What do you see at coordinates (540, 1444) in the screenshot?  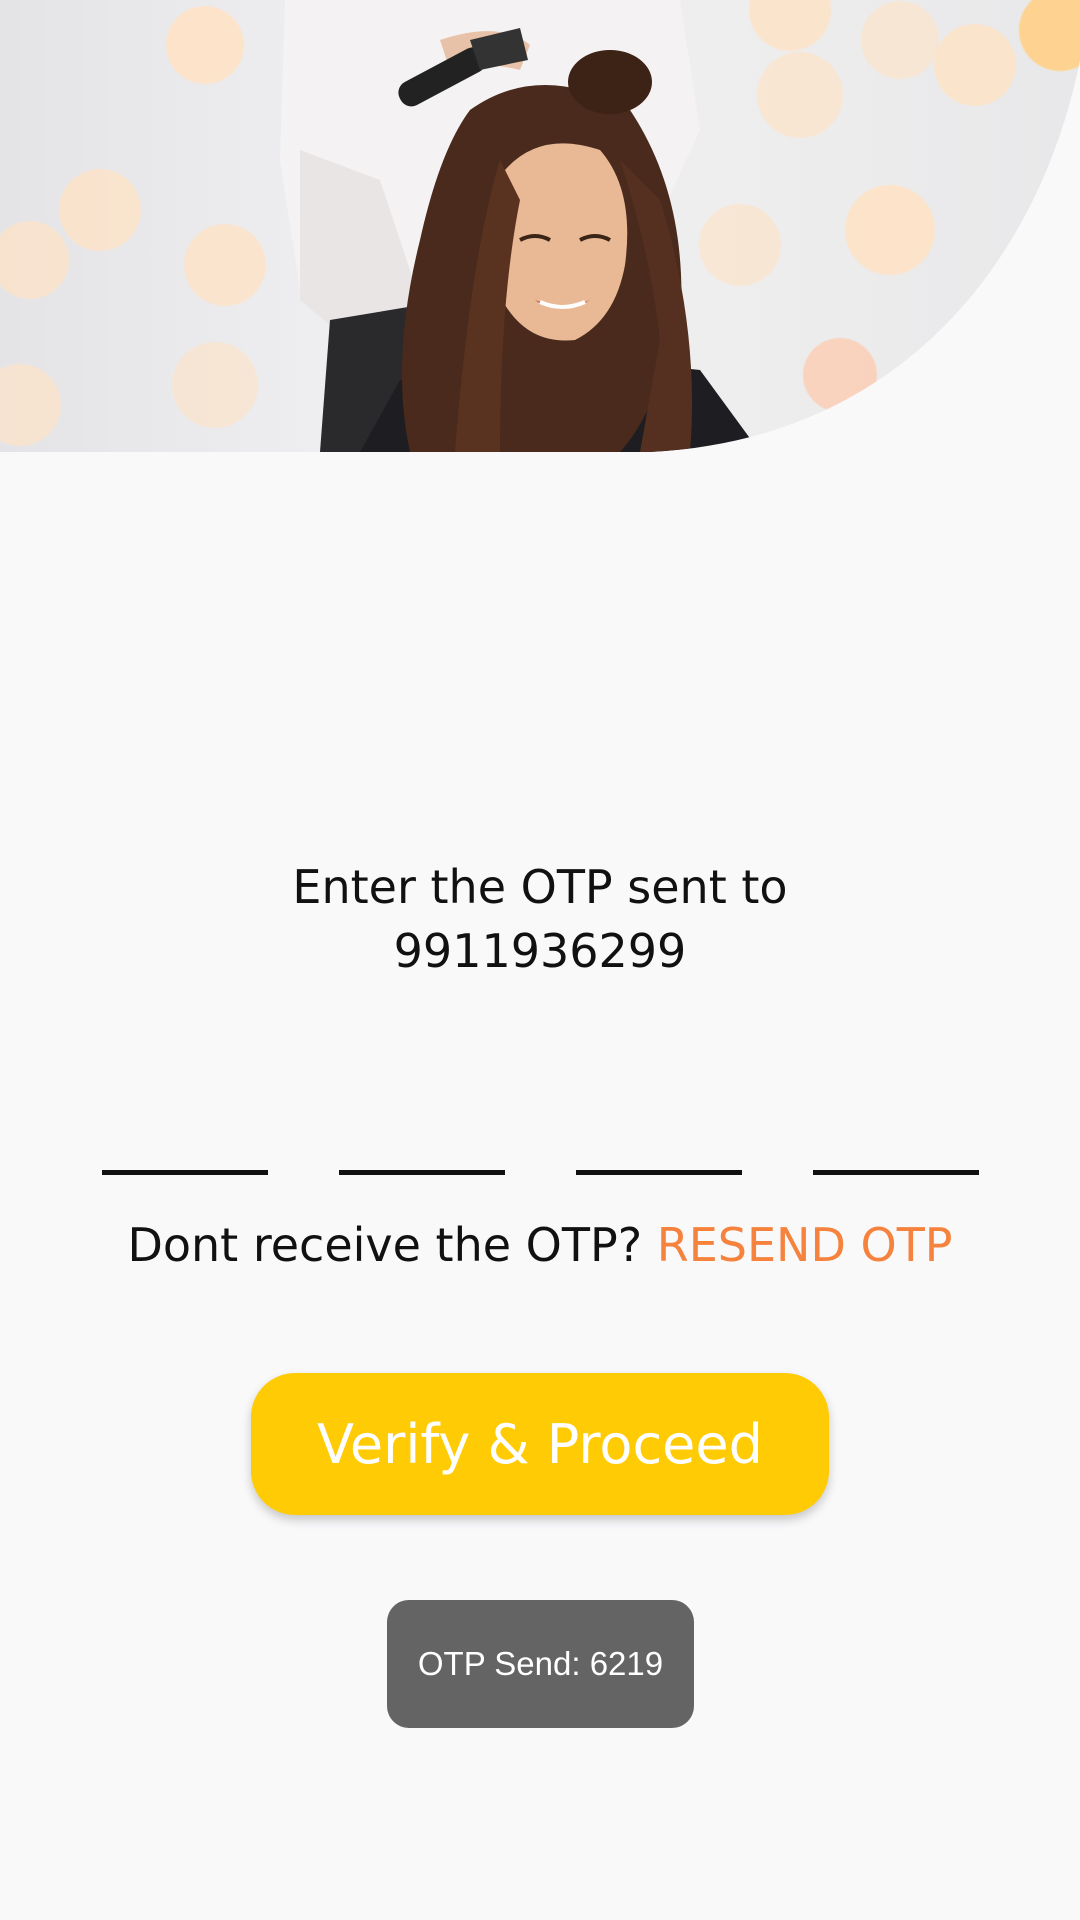 I see `verify-proceed-button: Verify & Proceed` at bounding box center [540, 1444].